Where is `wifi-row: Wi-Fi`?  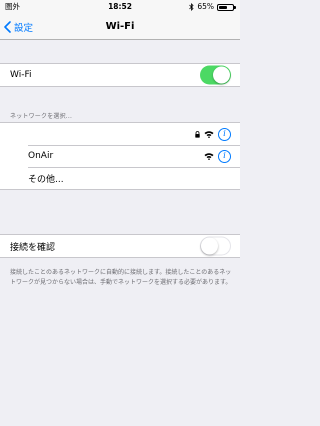
wifi-row: Wi-Fi is located at coordinates (120, 75).